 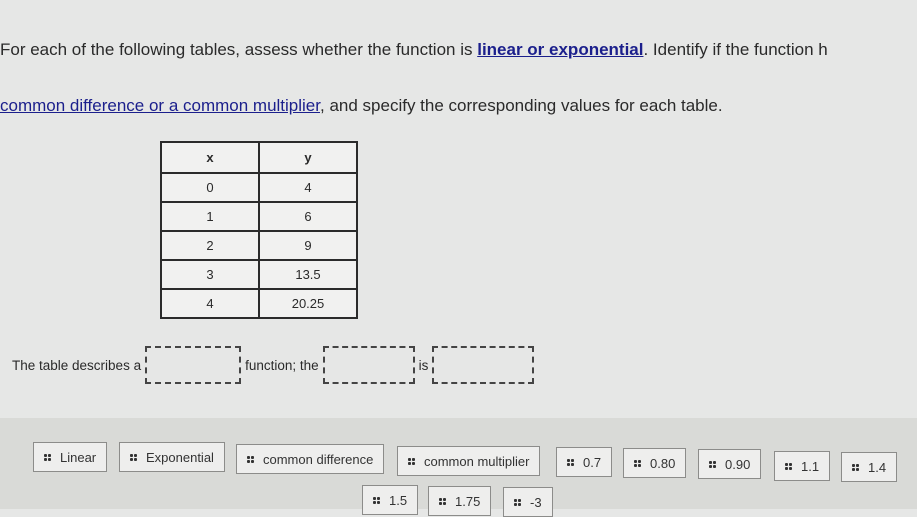 What do you see at coordinates (210, 187) in the screenshot?
I see `cell-x: 0` at bounding box center [210, 187].